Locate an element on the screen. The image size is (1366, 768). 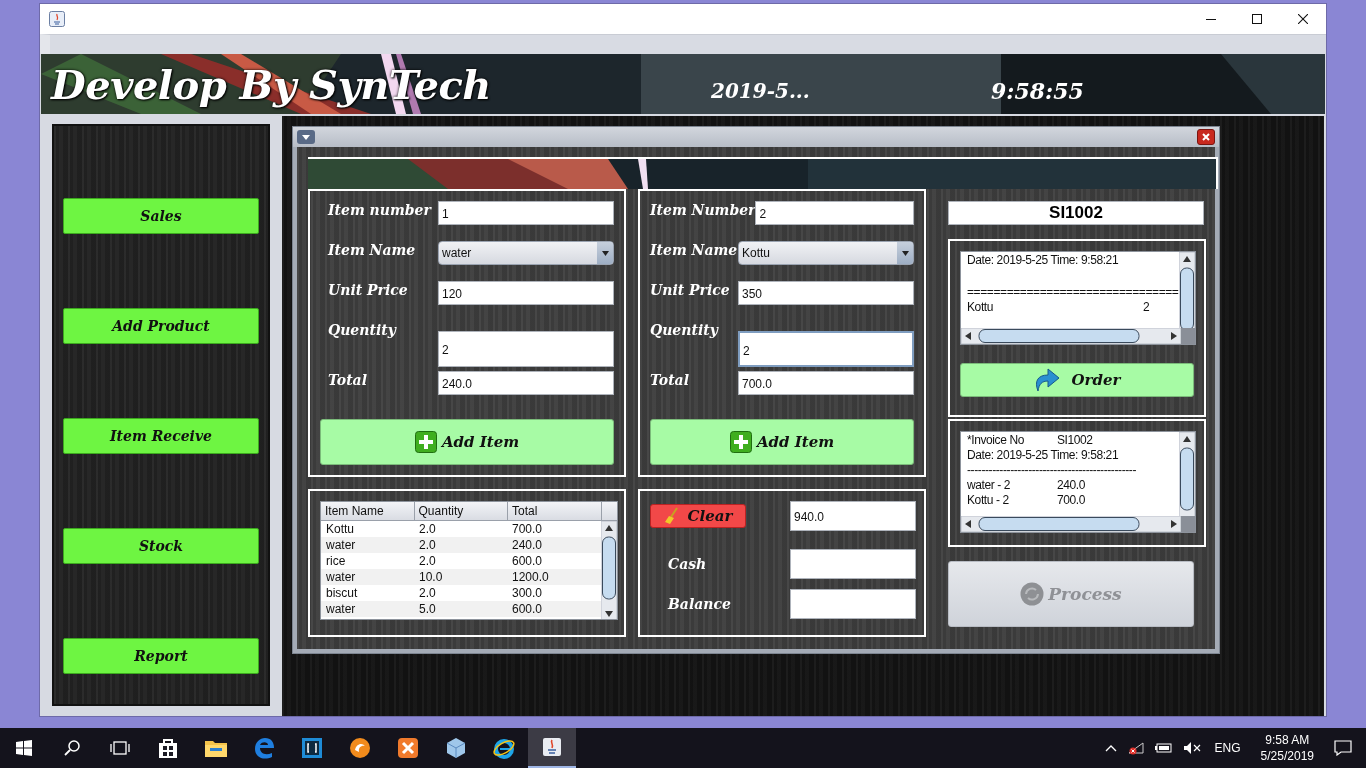
table-cell-text: 600.0 is located at coordinates (527, 561).